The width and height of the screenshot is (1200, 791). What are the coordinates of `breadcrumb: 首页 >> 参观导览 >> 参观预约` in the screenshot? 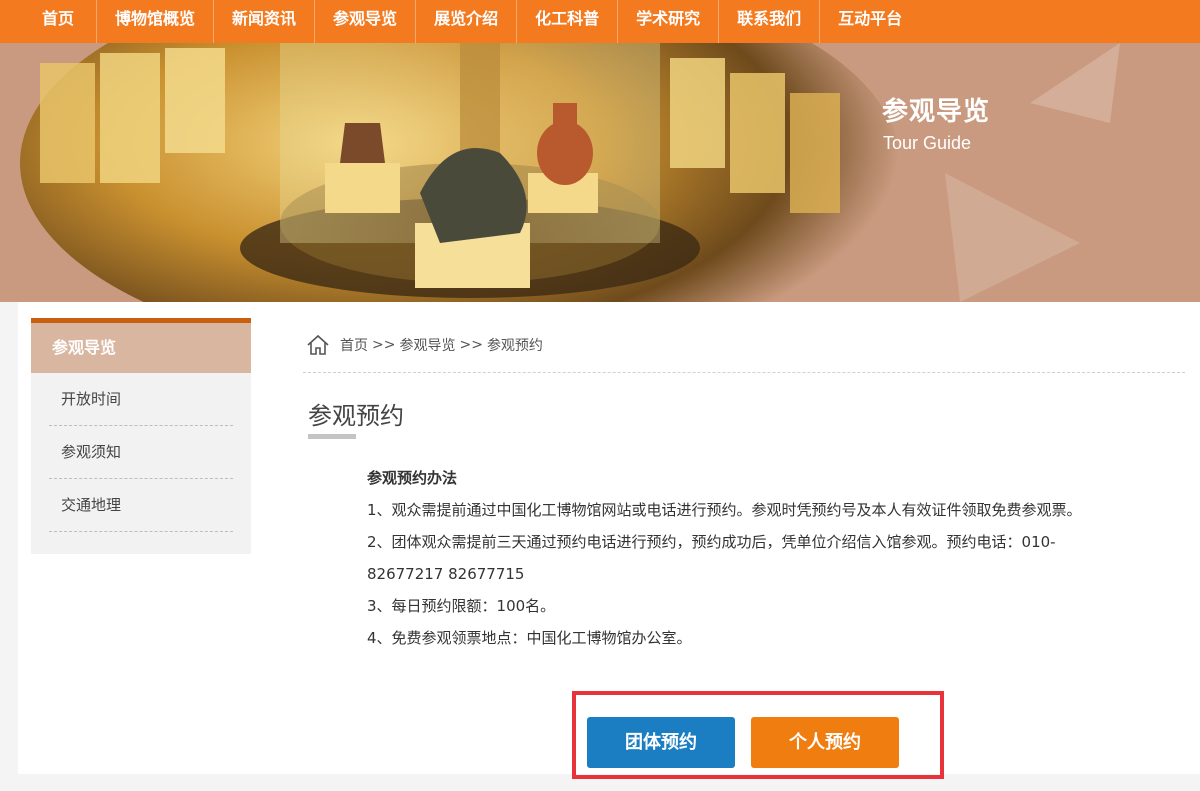 It's located at (426, 345).